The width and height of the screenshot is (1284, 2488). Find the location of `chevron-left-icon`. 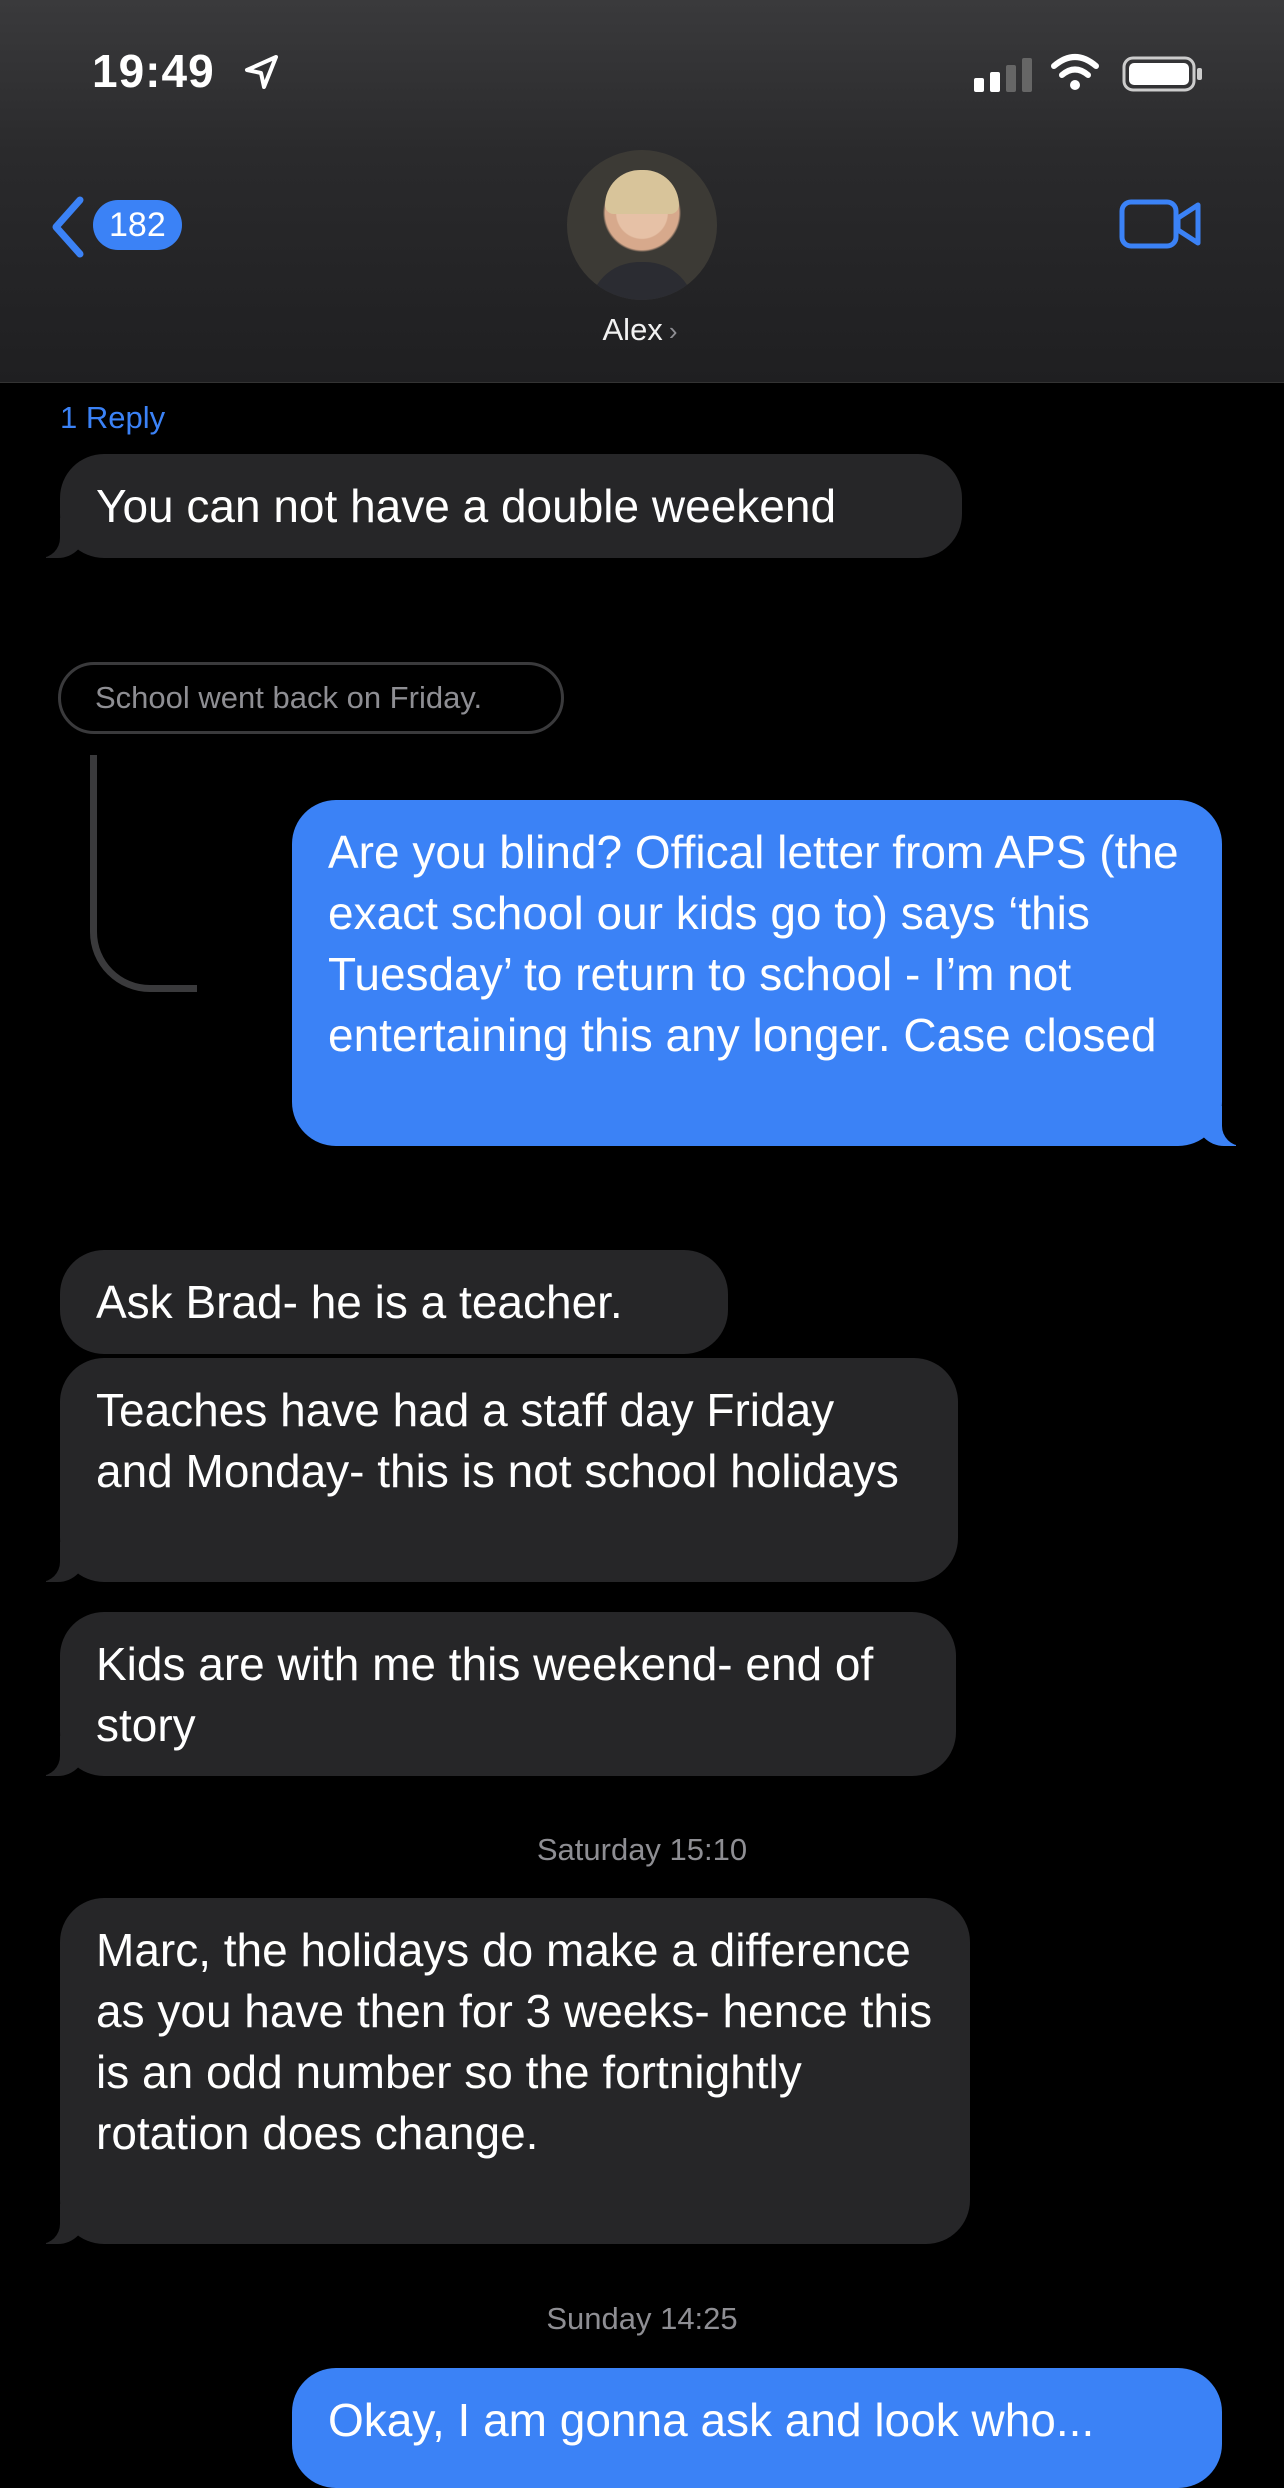

chevron-left-icon is located at coordinates (68, 227).